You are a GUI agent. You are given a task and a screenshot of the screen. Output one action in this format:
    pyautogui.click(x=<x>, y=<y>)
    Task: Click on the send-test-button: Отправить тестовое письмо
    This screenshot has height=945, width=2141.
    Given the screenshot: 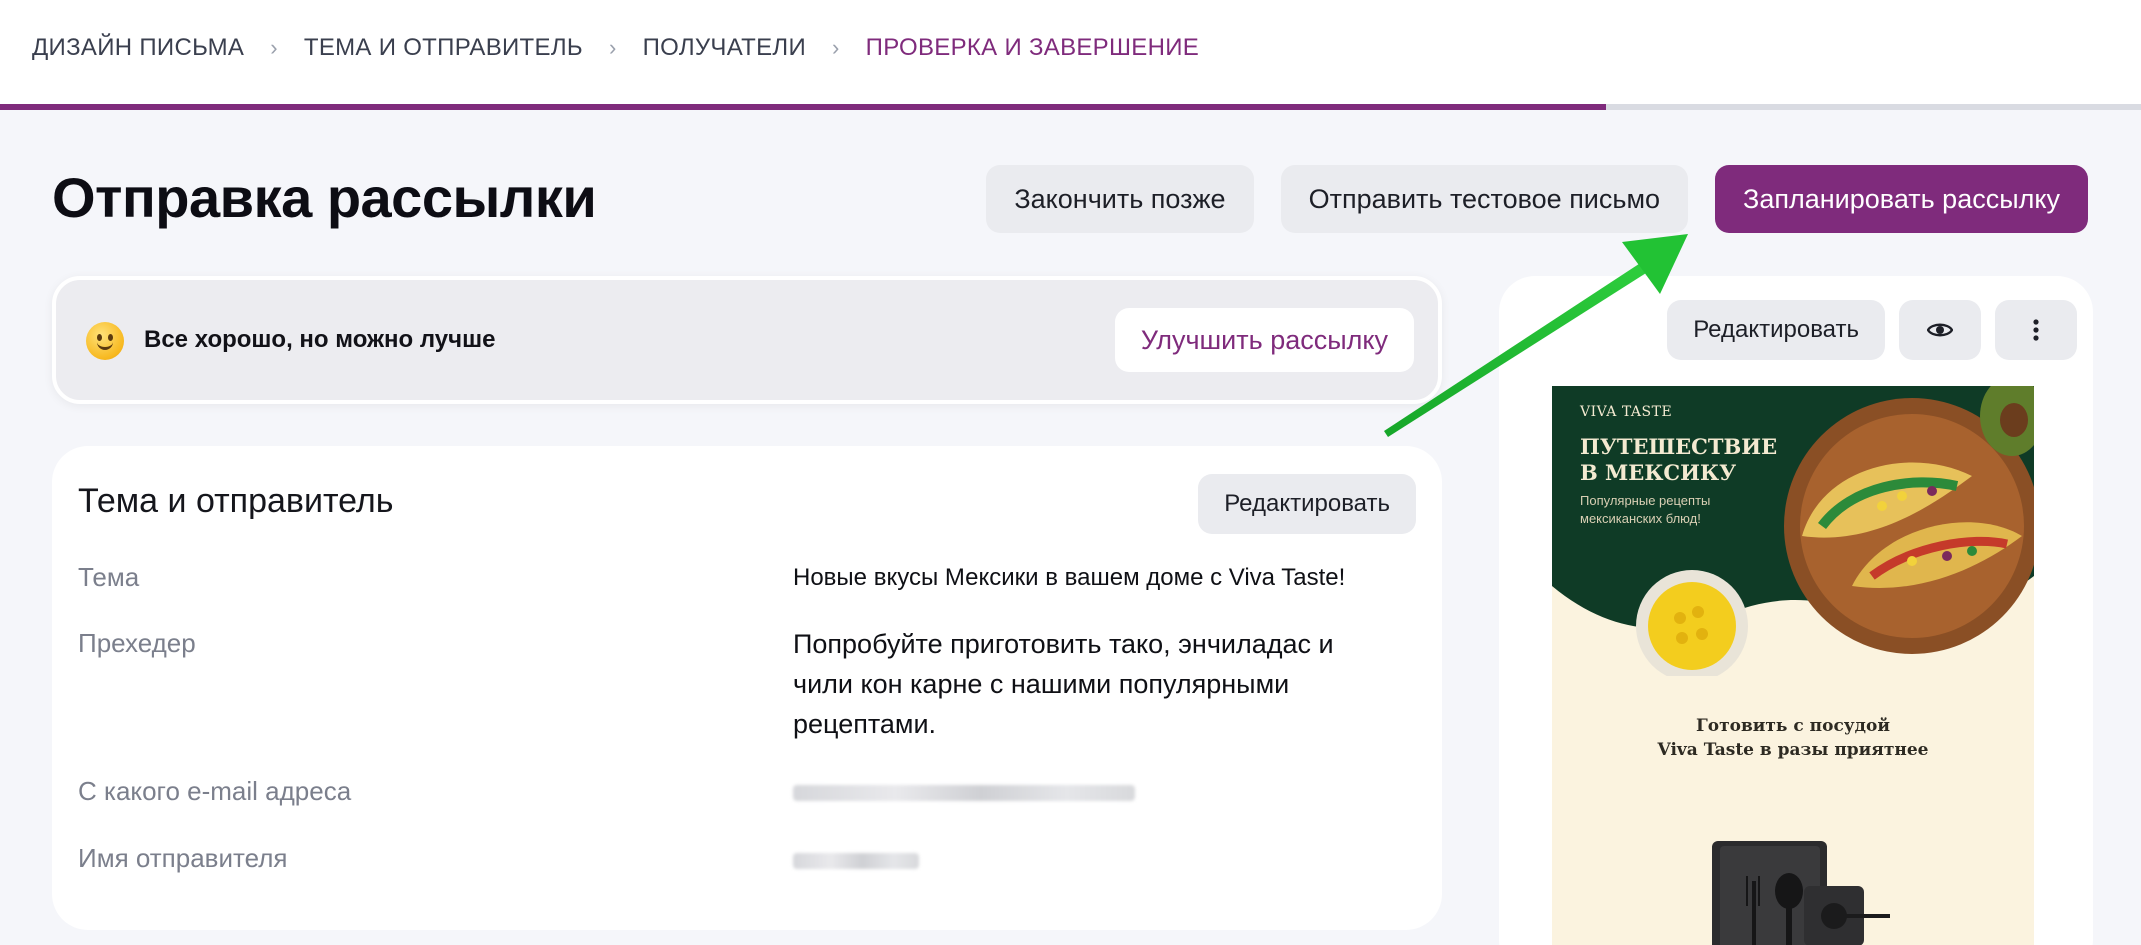 What is the action you would take?
    pyautogui.click(x=1484, y=199)
    